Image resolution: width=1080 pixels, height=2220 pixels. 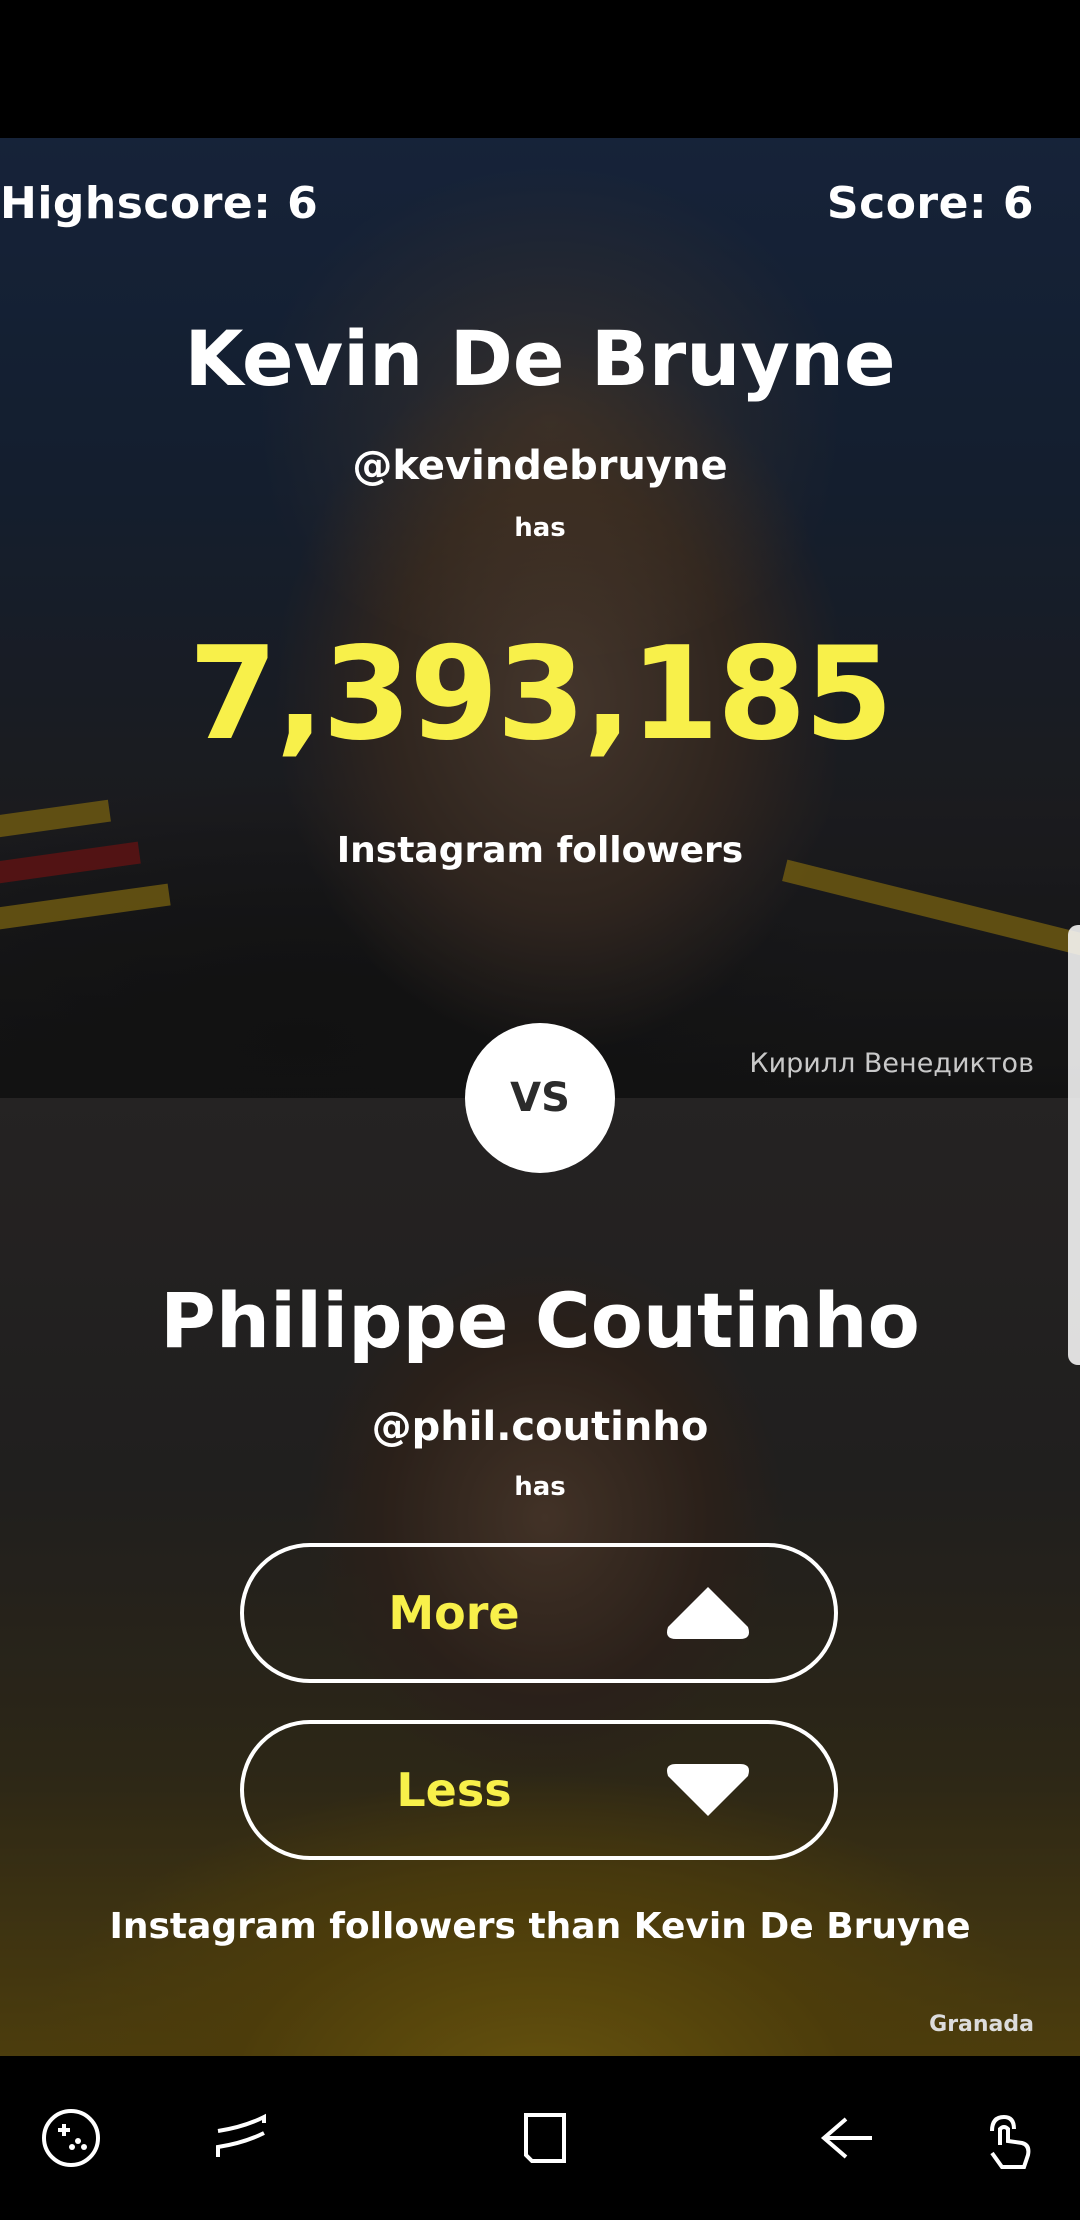 I want to click on arrow-up-icon, so click(x=708, y=1613).